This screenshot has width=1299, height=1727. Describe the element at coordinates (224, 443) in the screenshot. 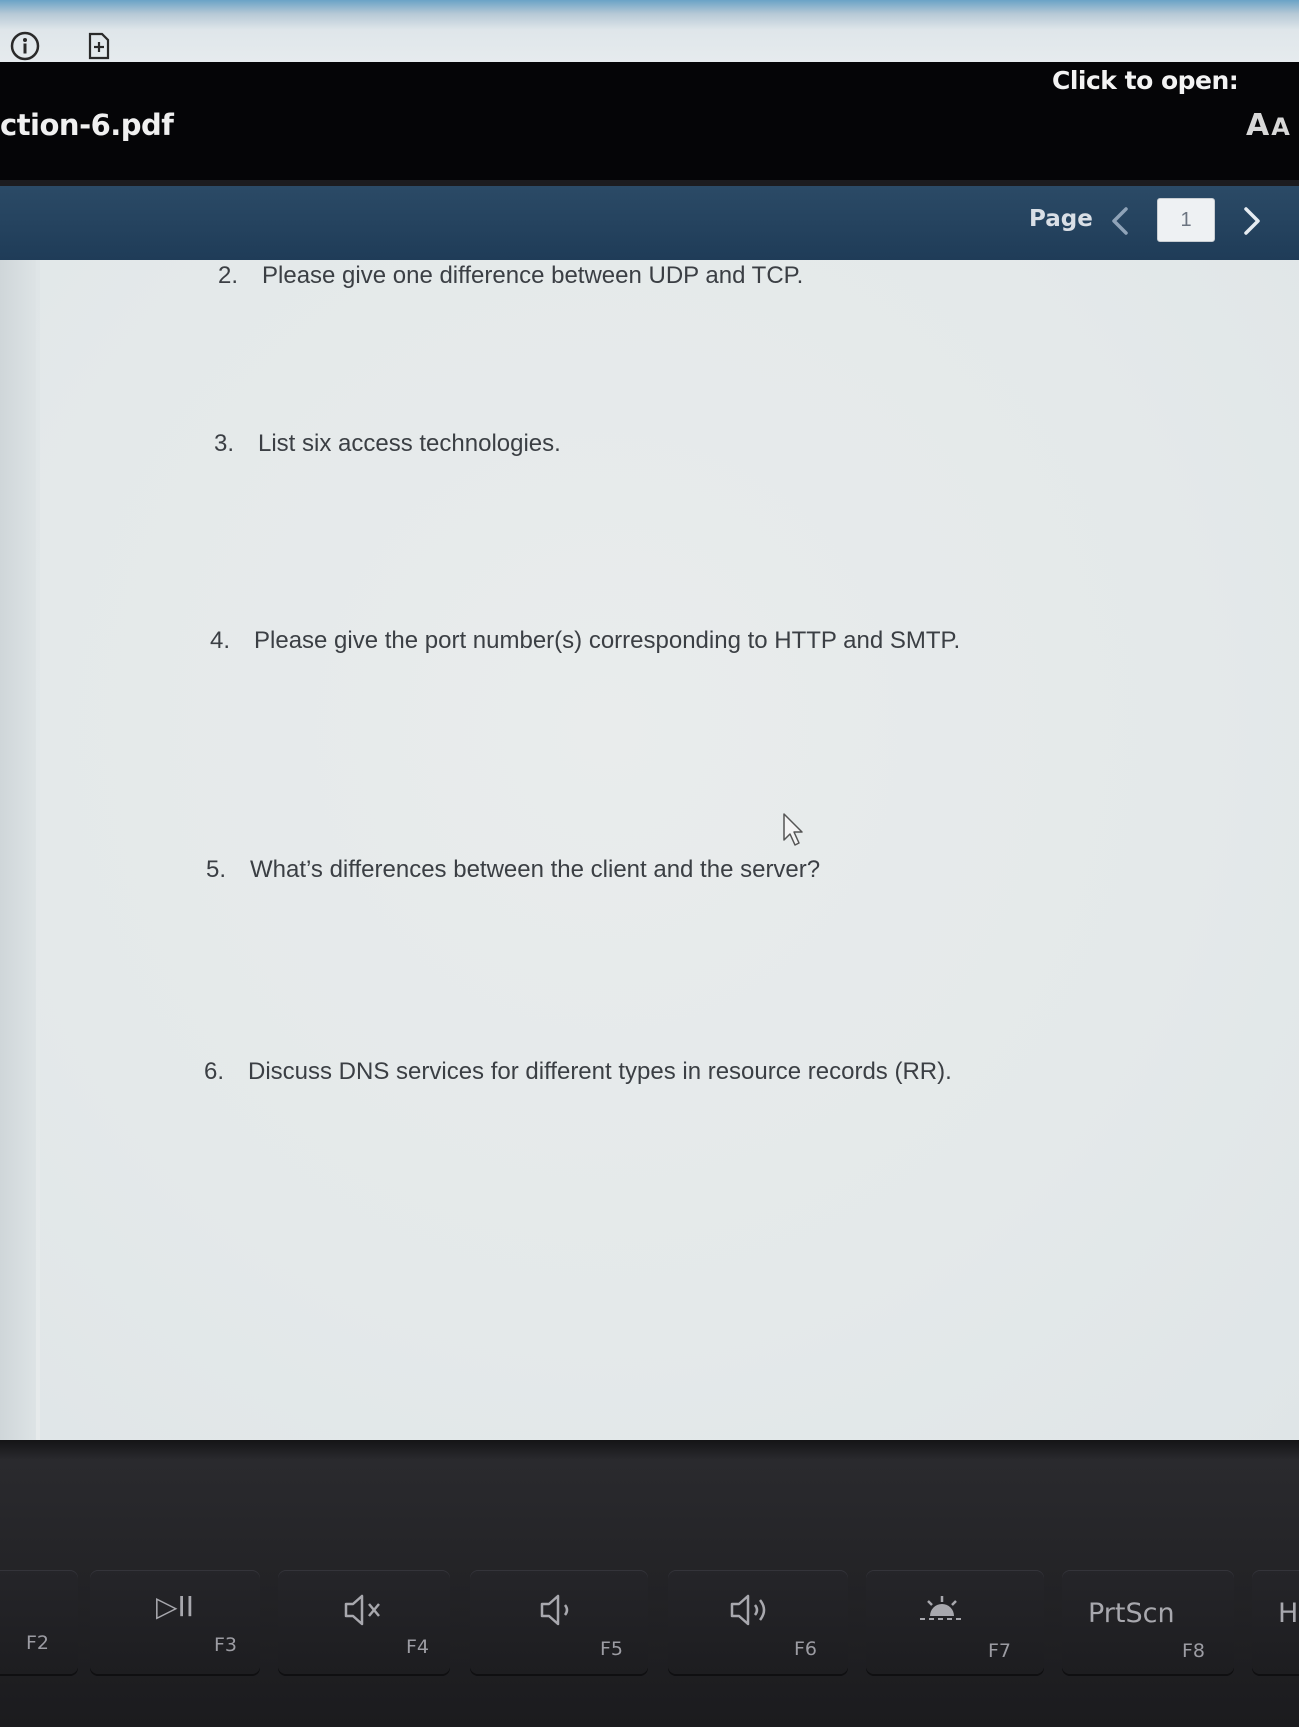

I see `question-number: 3.` at that location.